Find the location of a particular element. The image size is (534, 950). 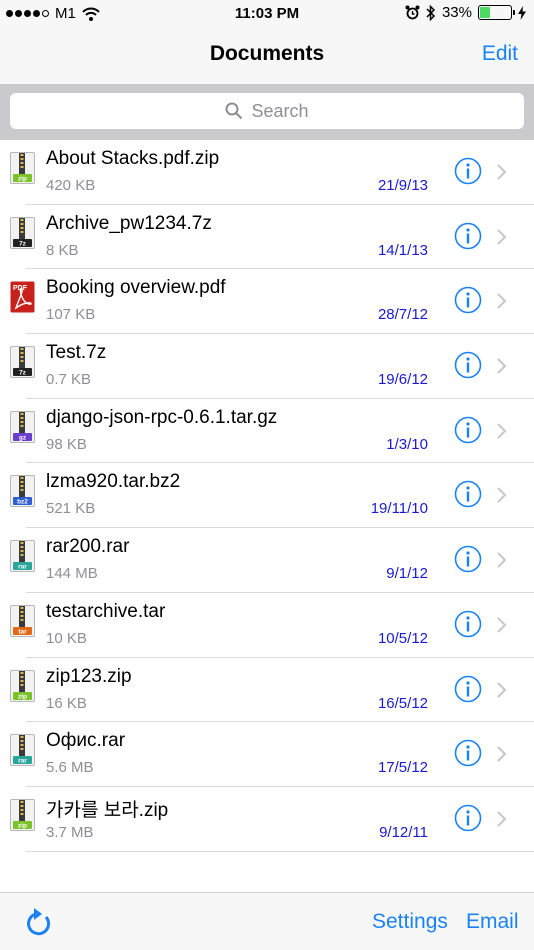

svg-text: tar is located at coordinates (22, 631).